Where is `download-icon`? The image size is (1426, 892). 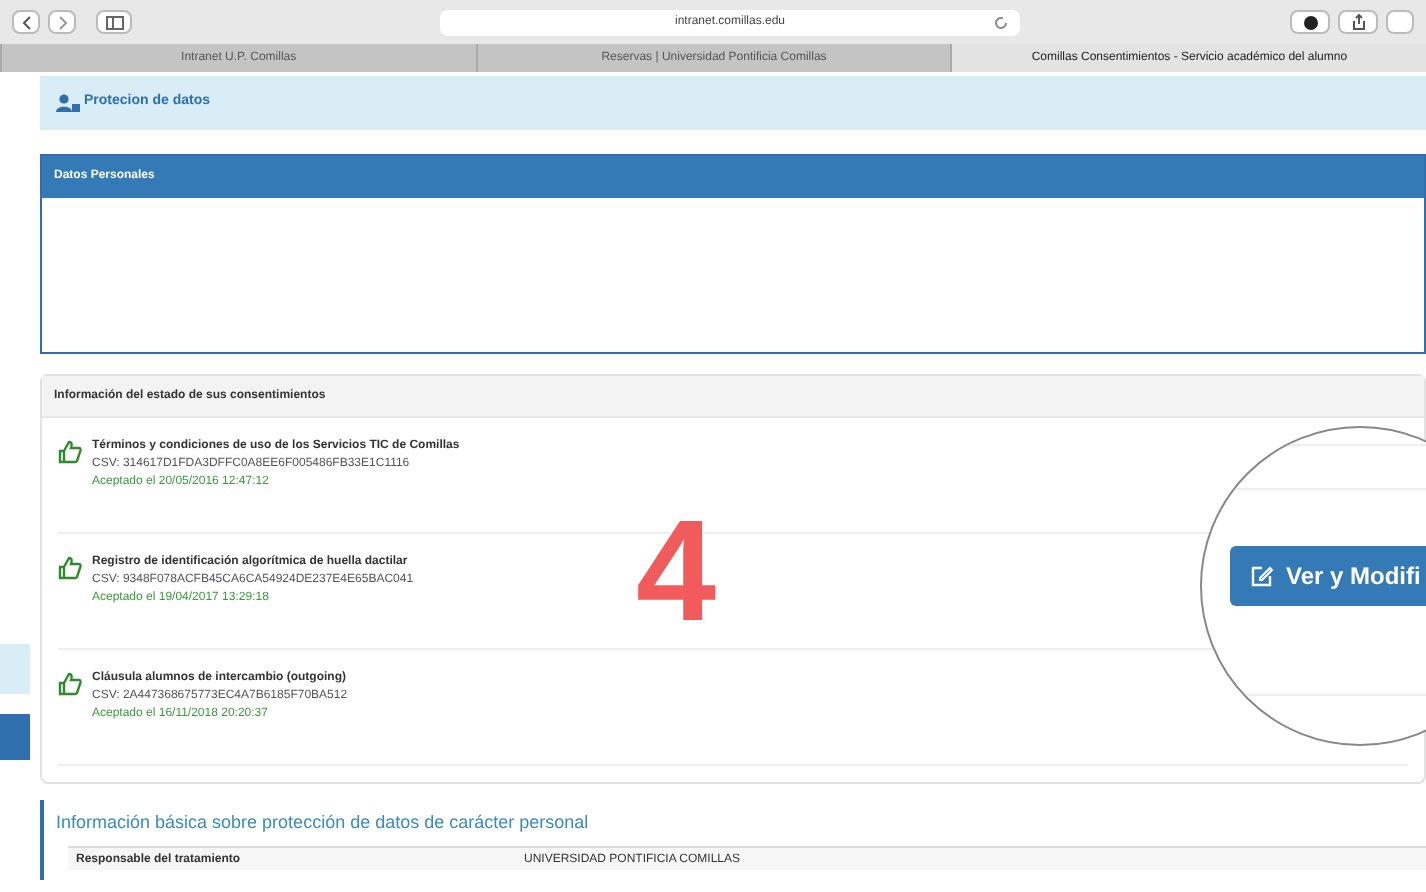
download-icon is located at coordinates (1310, 22).